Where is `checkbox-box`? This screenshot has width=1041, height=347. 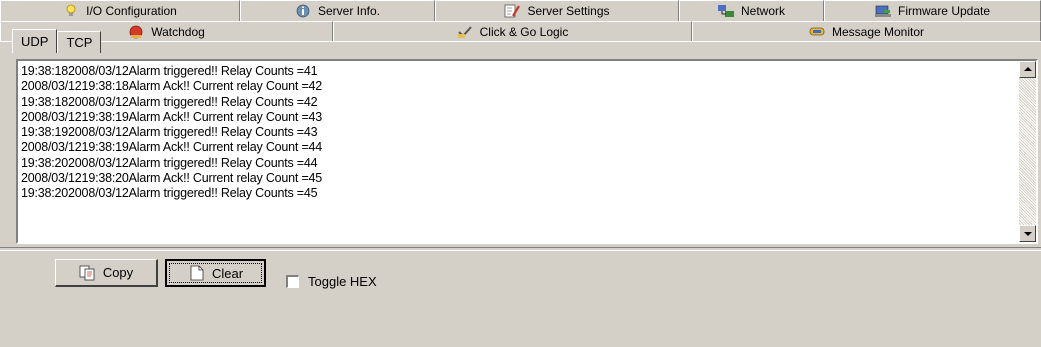 checkbox-box is located at coordinates (292, 281).